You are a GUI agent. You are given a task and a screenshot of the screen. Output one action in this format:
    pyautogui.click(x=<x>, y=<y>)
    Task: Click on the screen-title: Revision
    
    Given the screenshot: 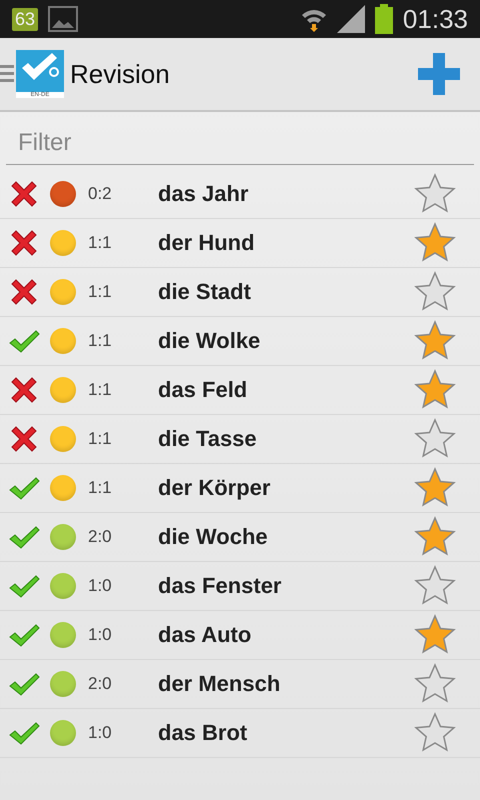 What is the action you would take?
    pyautogui.click(x=120, y=74)
    